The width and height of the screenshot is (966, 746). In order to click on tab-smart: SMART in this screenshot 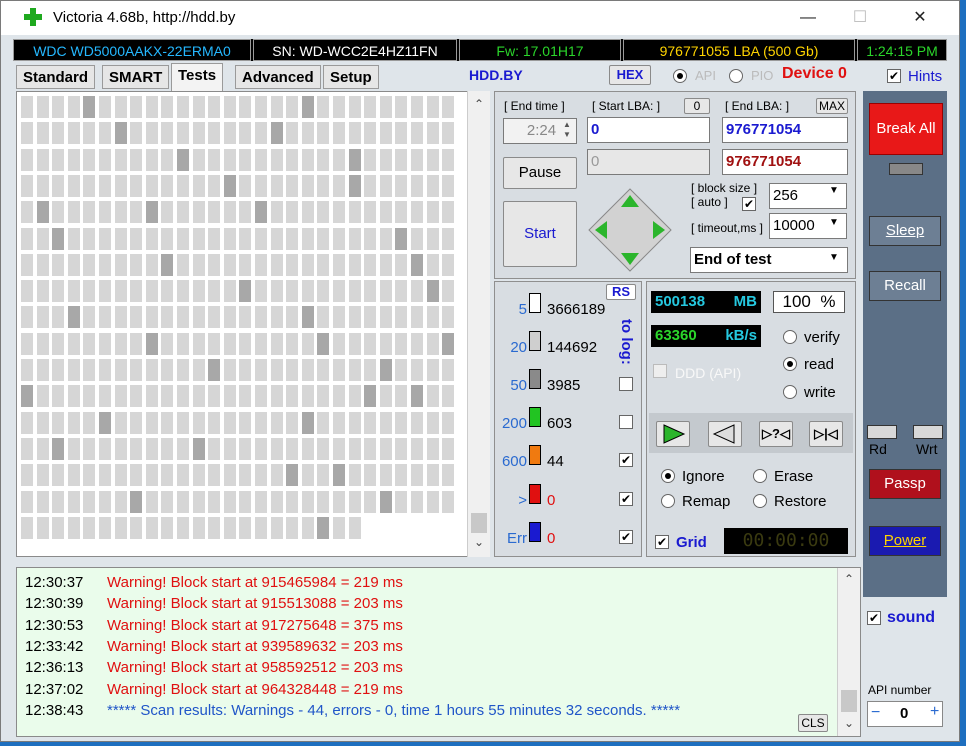, I will do `click(136, 77)`.